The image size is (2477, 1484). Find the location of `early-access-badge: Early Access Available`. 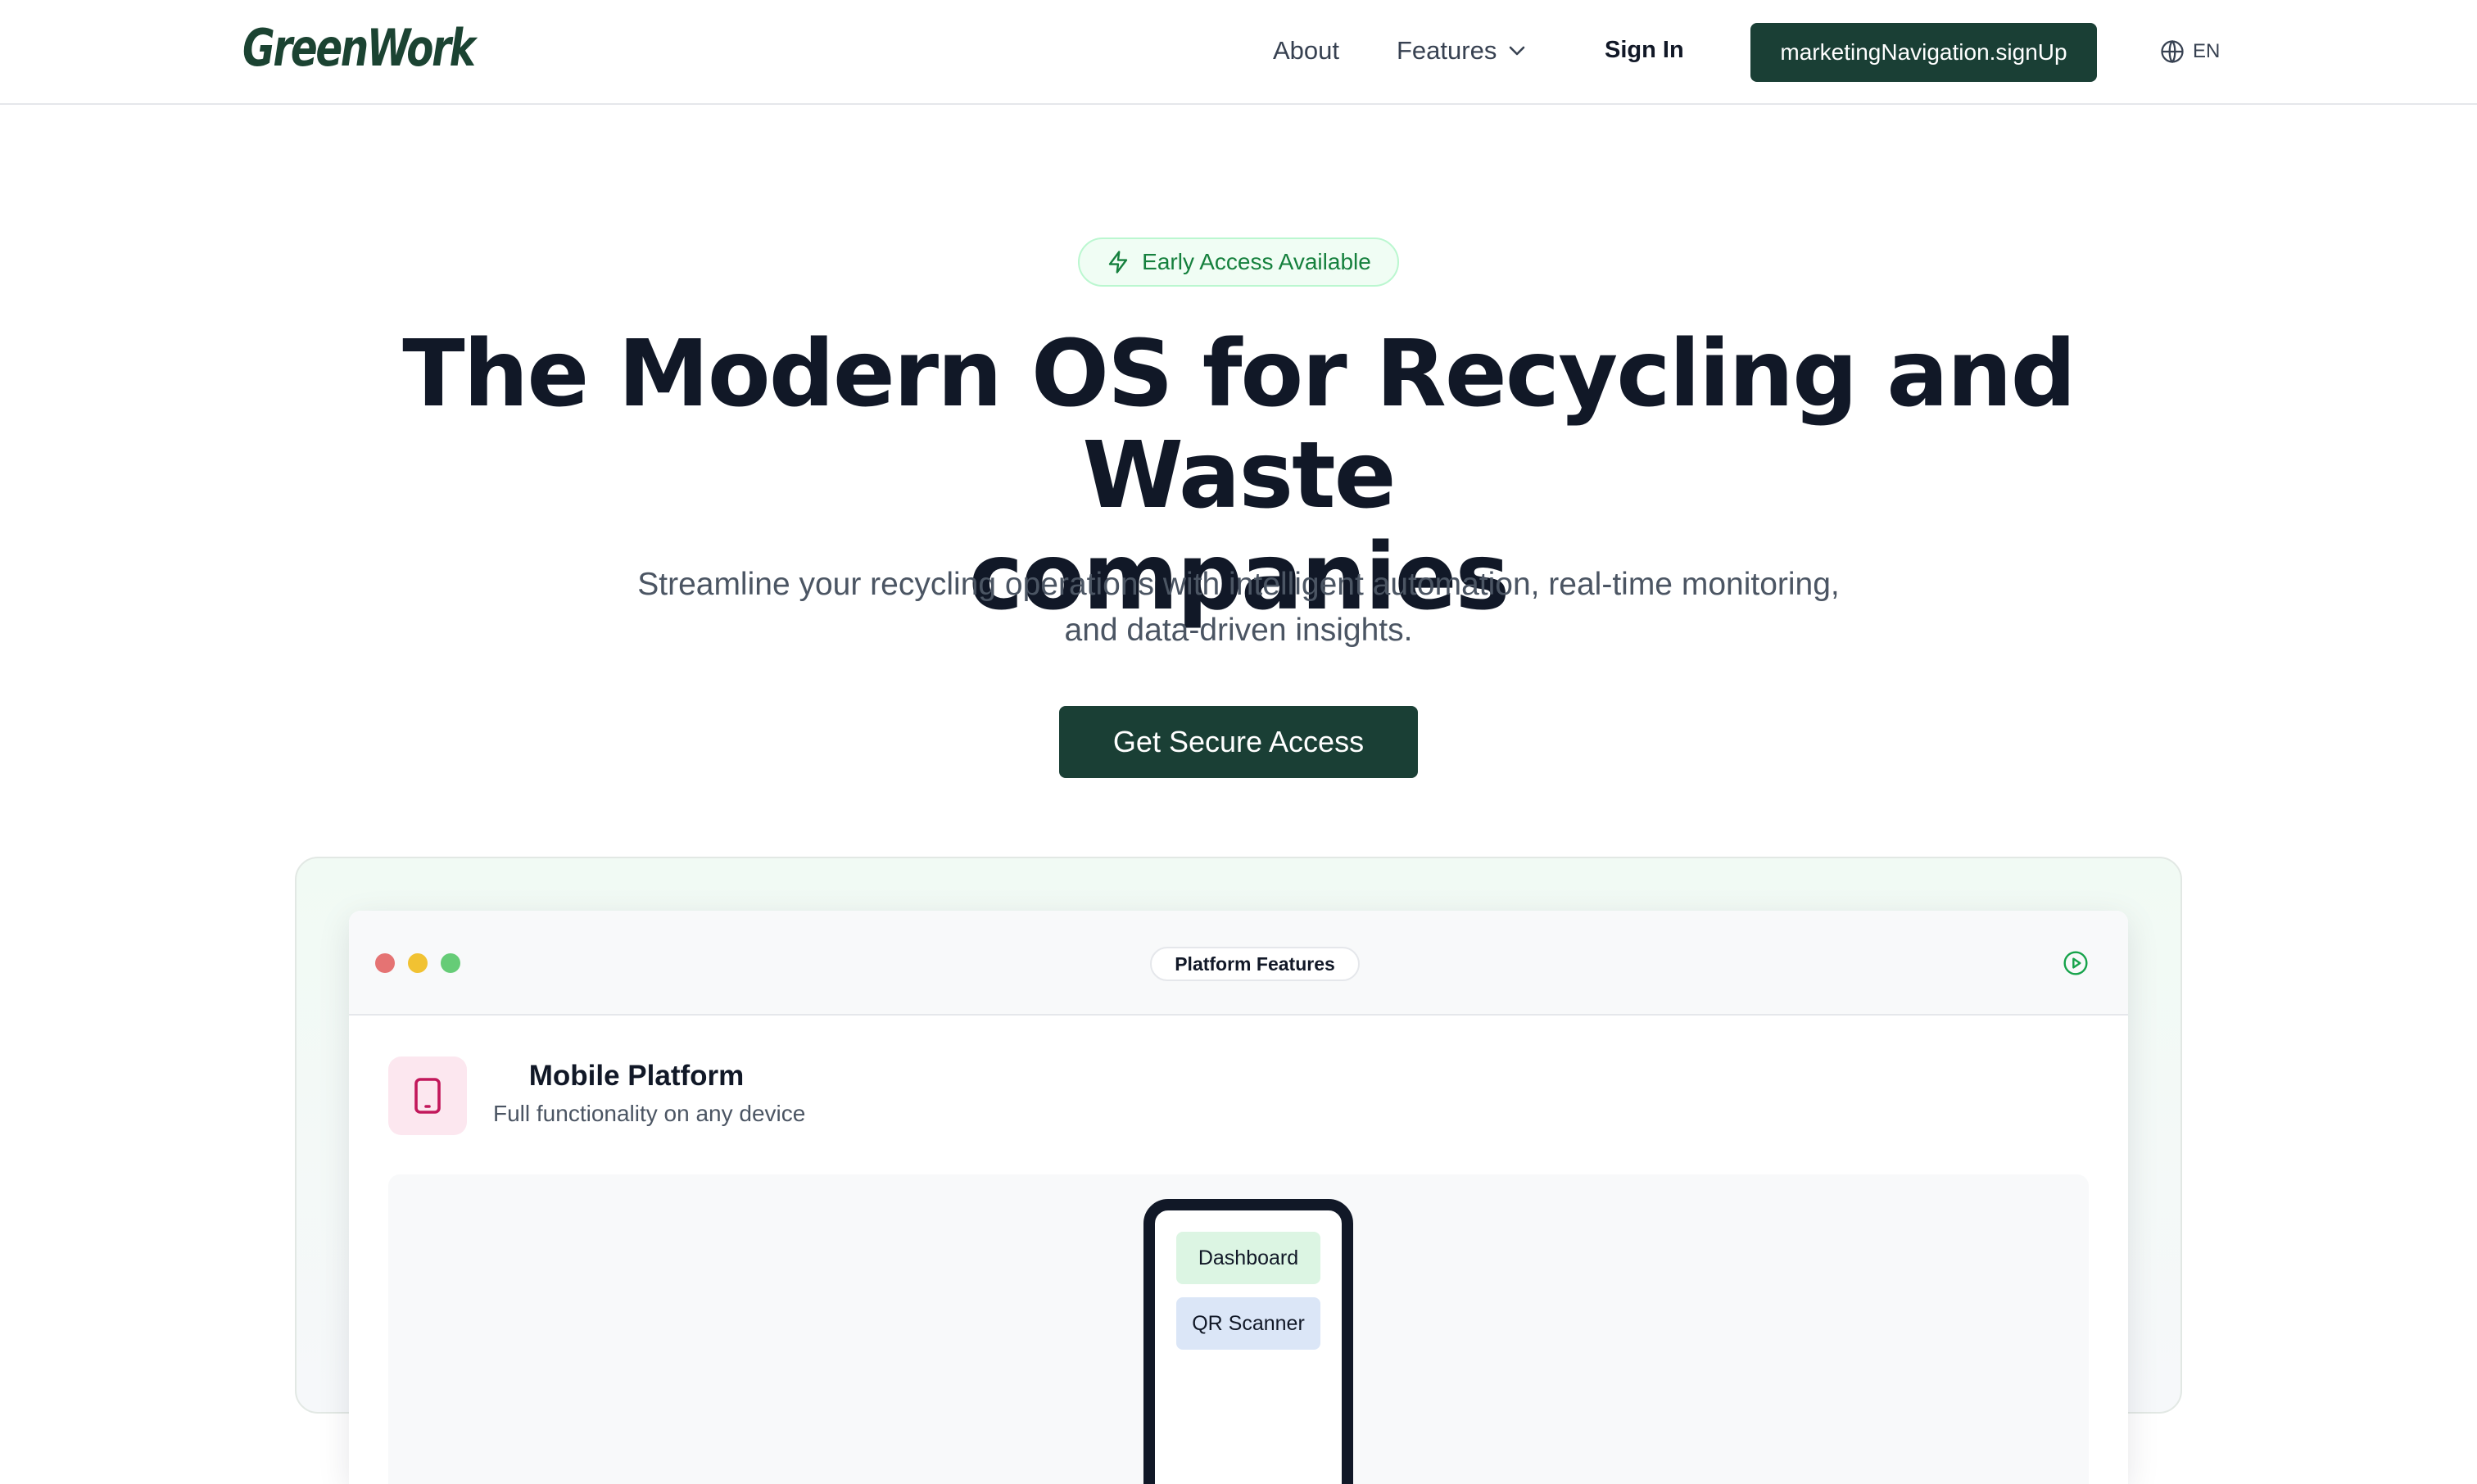

early-access-badge: Early Access Available is located at coordinates (1238, 262).